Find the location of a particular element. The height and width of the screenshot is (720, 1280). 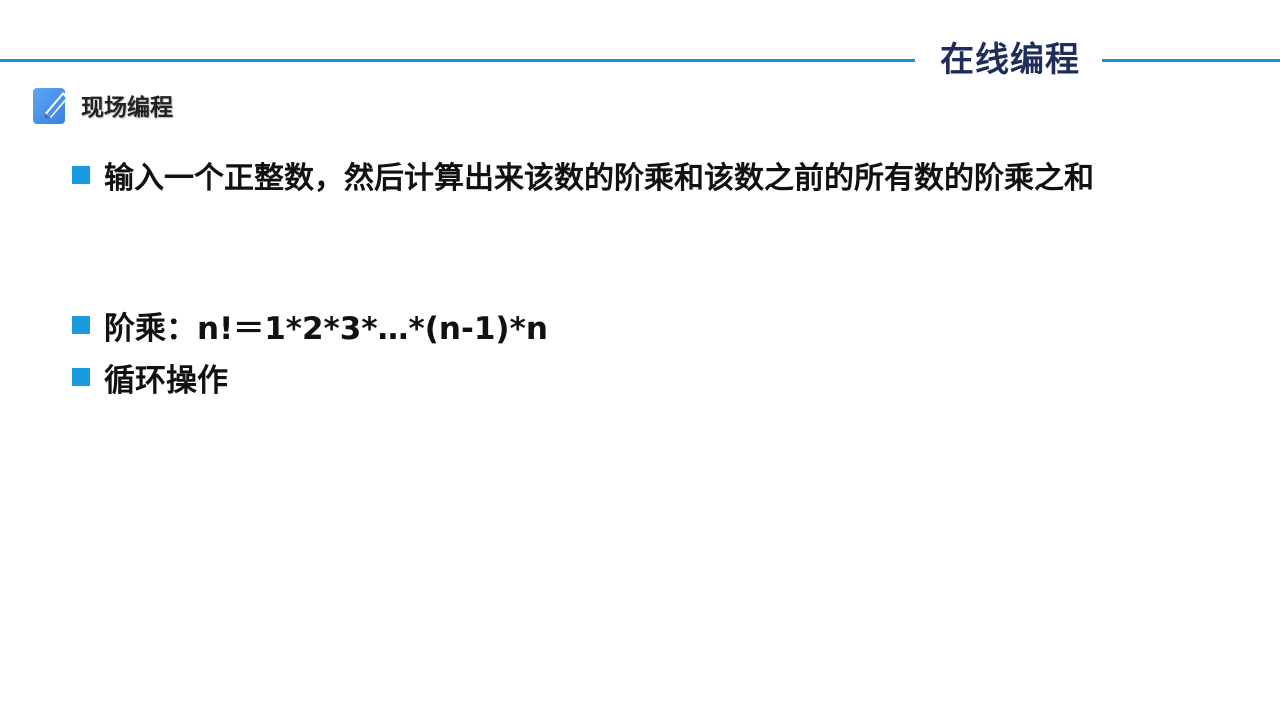

list-item: 循环操作 is located at coordinates (150, 377).